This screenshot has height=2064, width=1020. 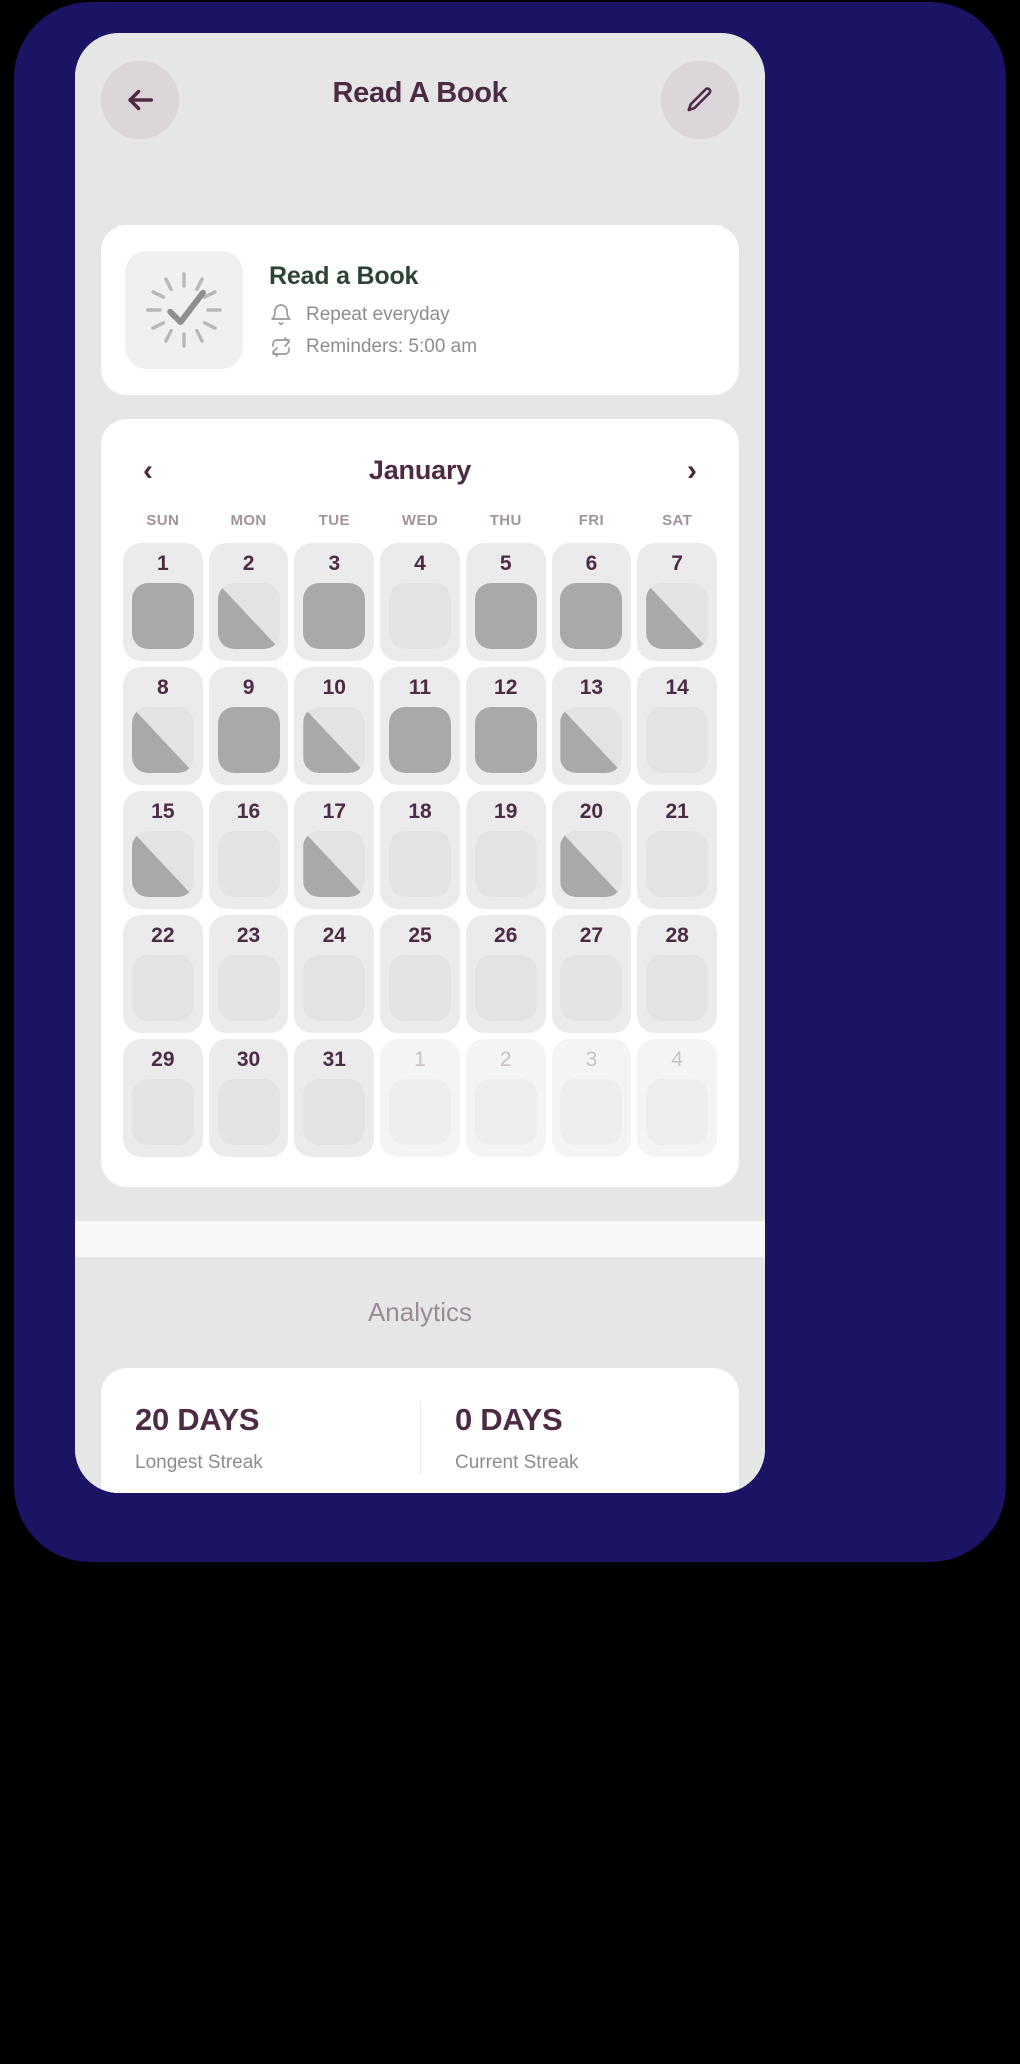 I want to click on calendar-day-cell: 29, so click(x=163, y=1098).